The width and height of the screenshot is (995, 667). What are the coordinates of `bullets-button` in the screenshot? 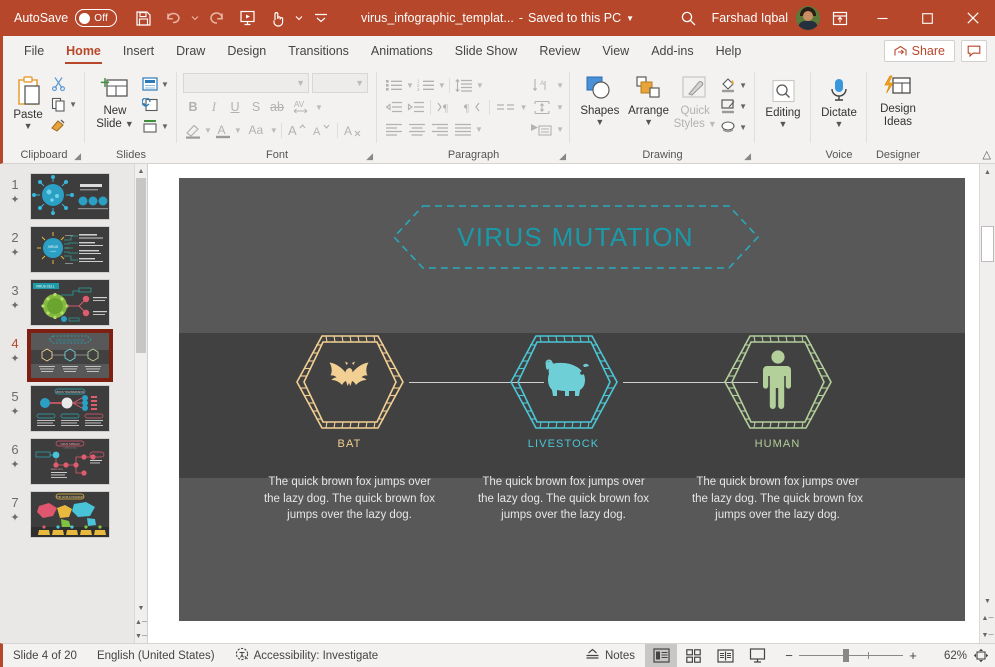 It's located at (394, 85).